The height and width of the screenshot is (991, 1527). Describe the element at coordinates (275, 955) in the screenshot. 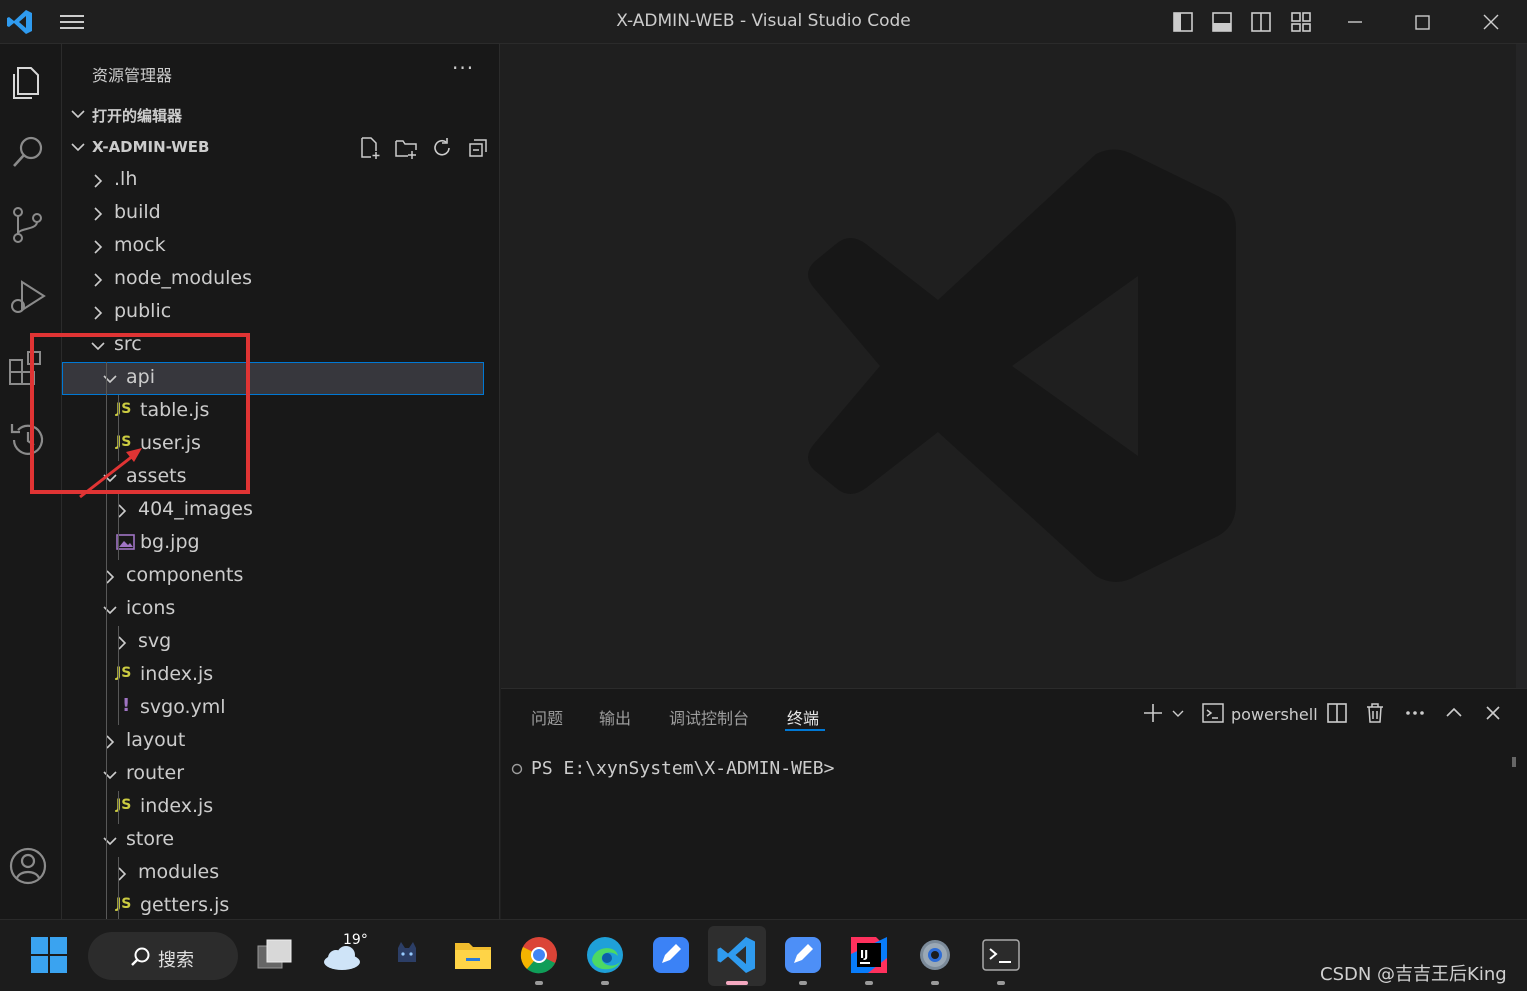

I see `task-view-icon` at that location.